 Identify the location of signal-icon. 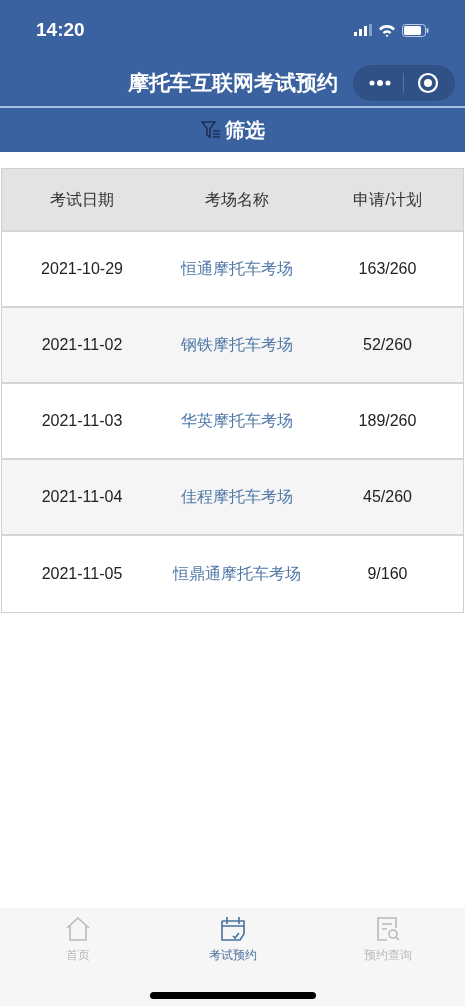
(363, 30).